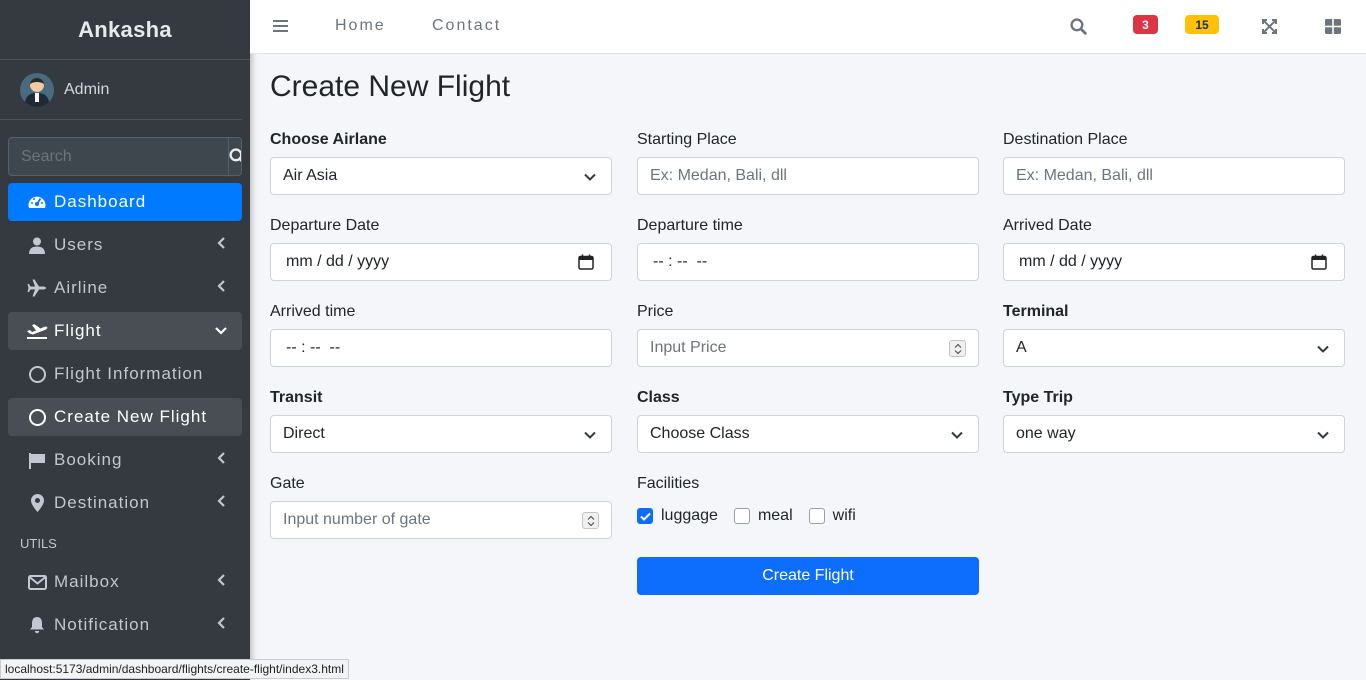 The height and width of the screenshot is (680, 1366). Describe the element at coordinates (844, 515) in the screenshot. I see `wifi-label: wifi` at that location.